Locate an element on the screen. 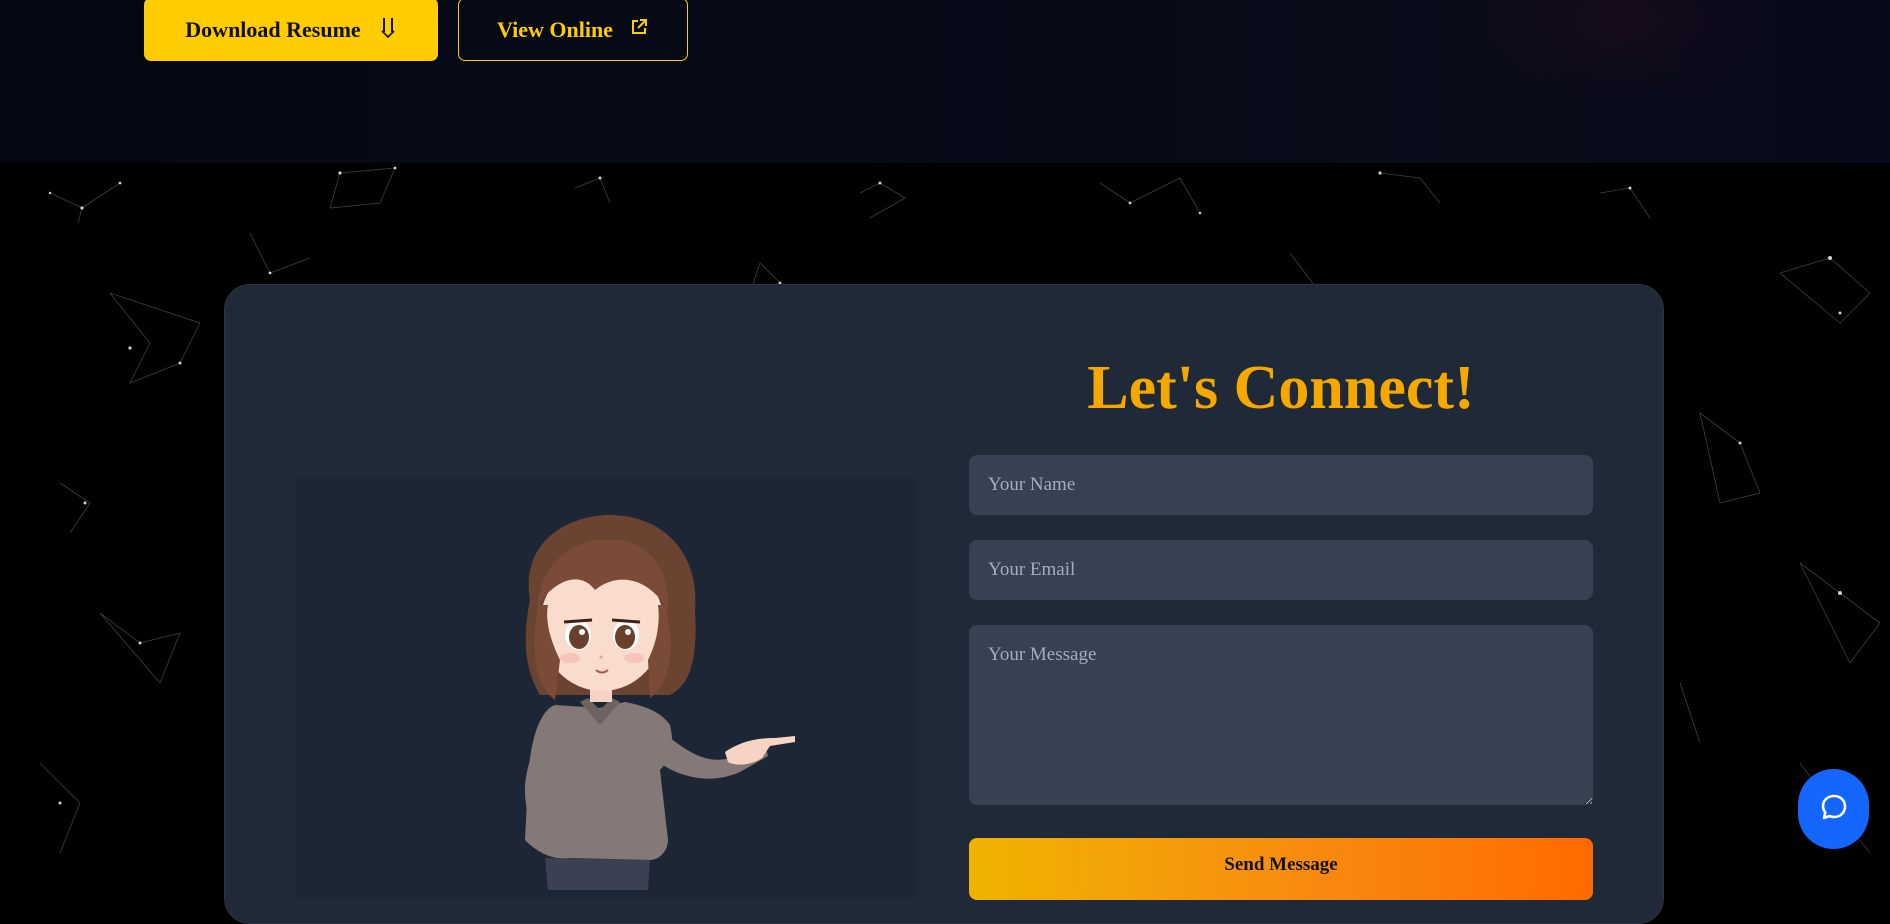  chat-bubble-icon is located at coordinates (1834, 809).